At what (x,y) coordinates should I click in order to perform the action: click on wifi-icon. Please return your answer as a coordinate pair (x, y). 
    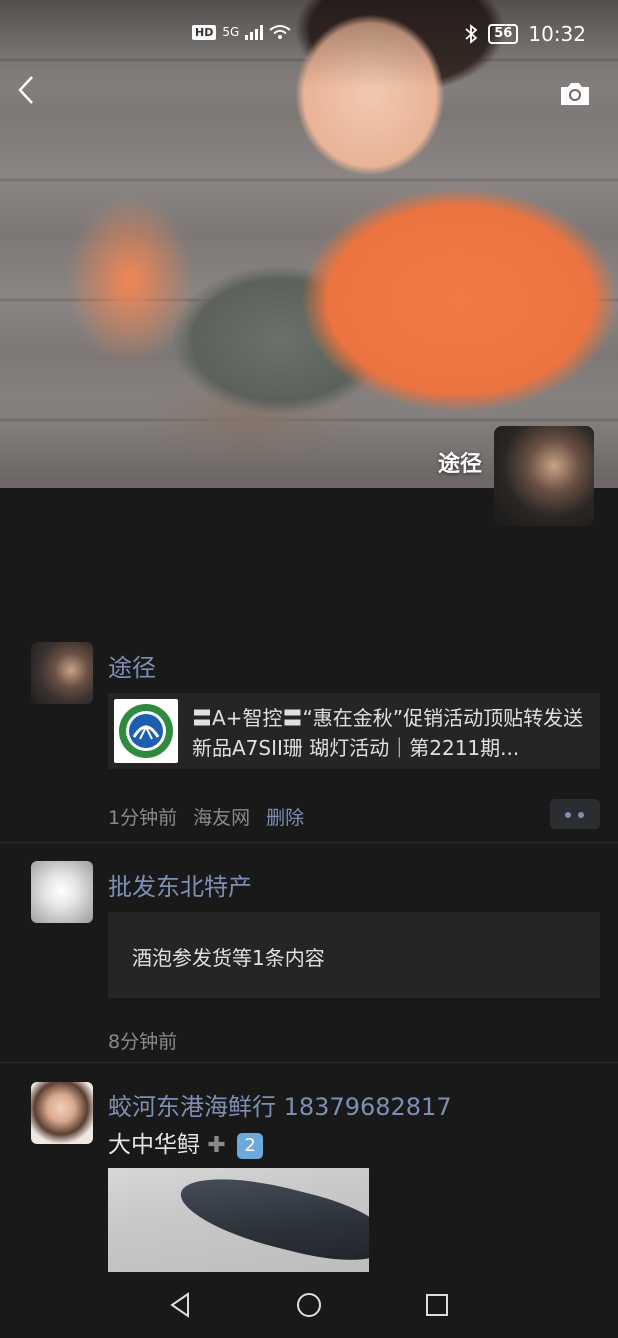
    Looking at the image, I should click on (280, 32).